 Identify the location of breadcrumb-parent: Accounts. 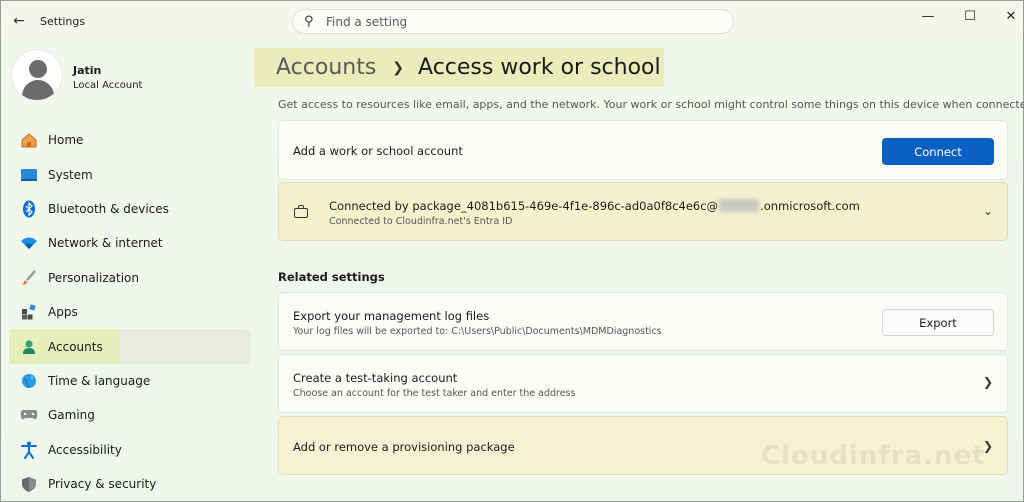
(326, 67).